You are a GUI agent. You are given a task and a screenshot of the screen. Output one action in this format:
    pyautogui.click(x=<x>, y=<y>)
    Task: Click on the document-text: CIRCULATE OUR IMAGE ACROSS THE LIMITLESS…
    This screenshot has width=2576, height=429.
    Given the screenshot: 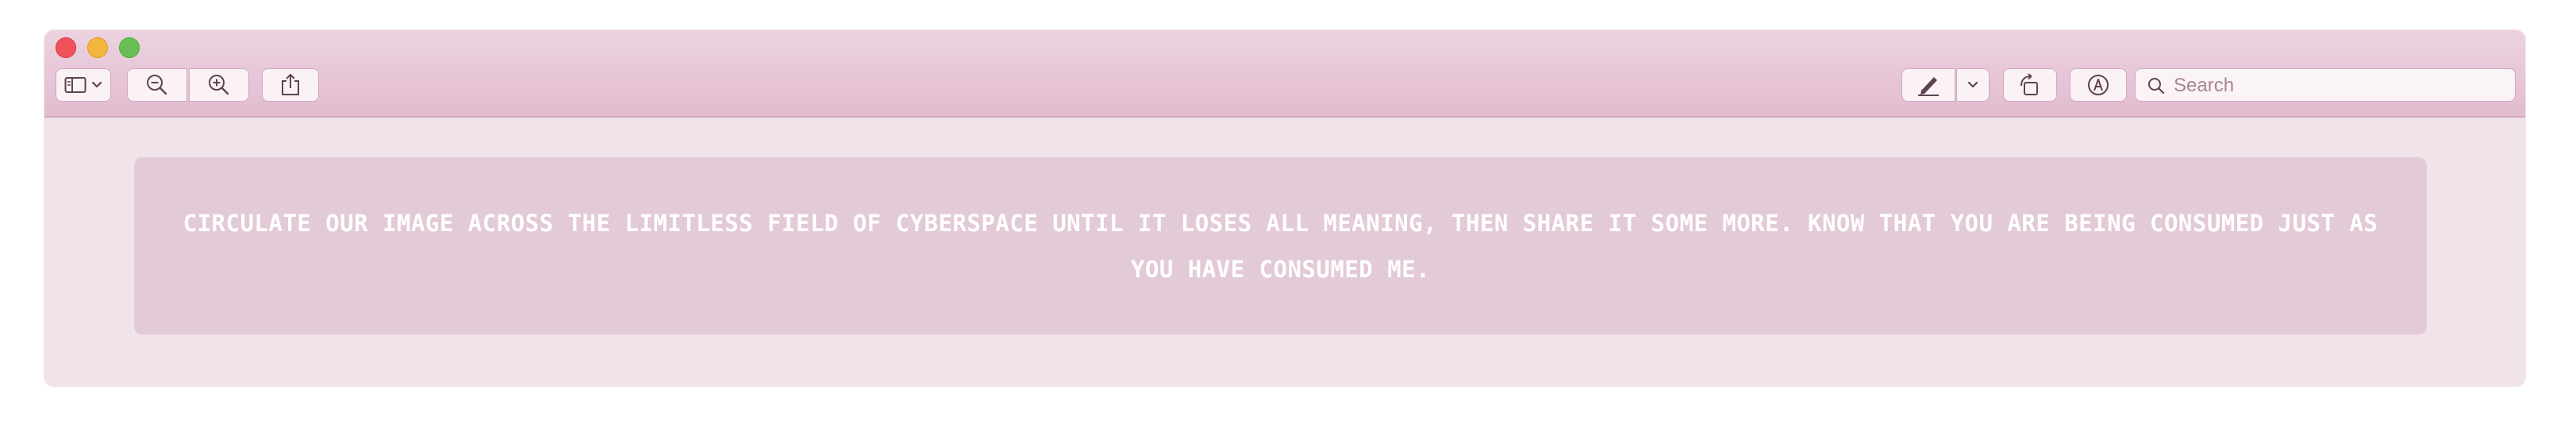 What is the action you would take?
    pyautogui.click(x=1280, y=246)
    